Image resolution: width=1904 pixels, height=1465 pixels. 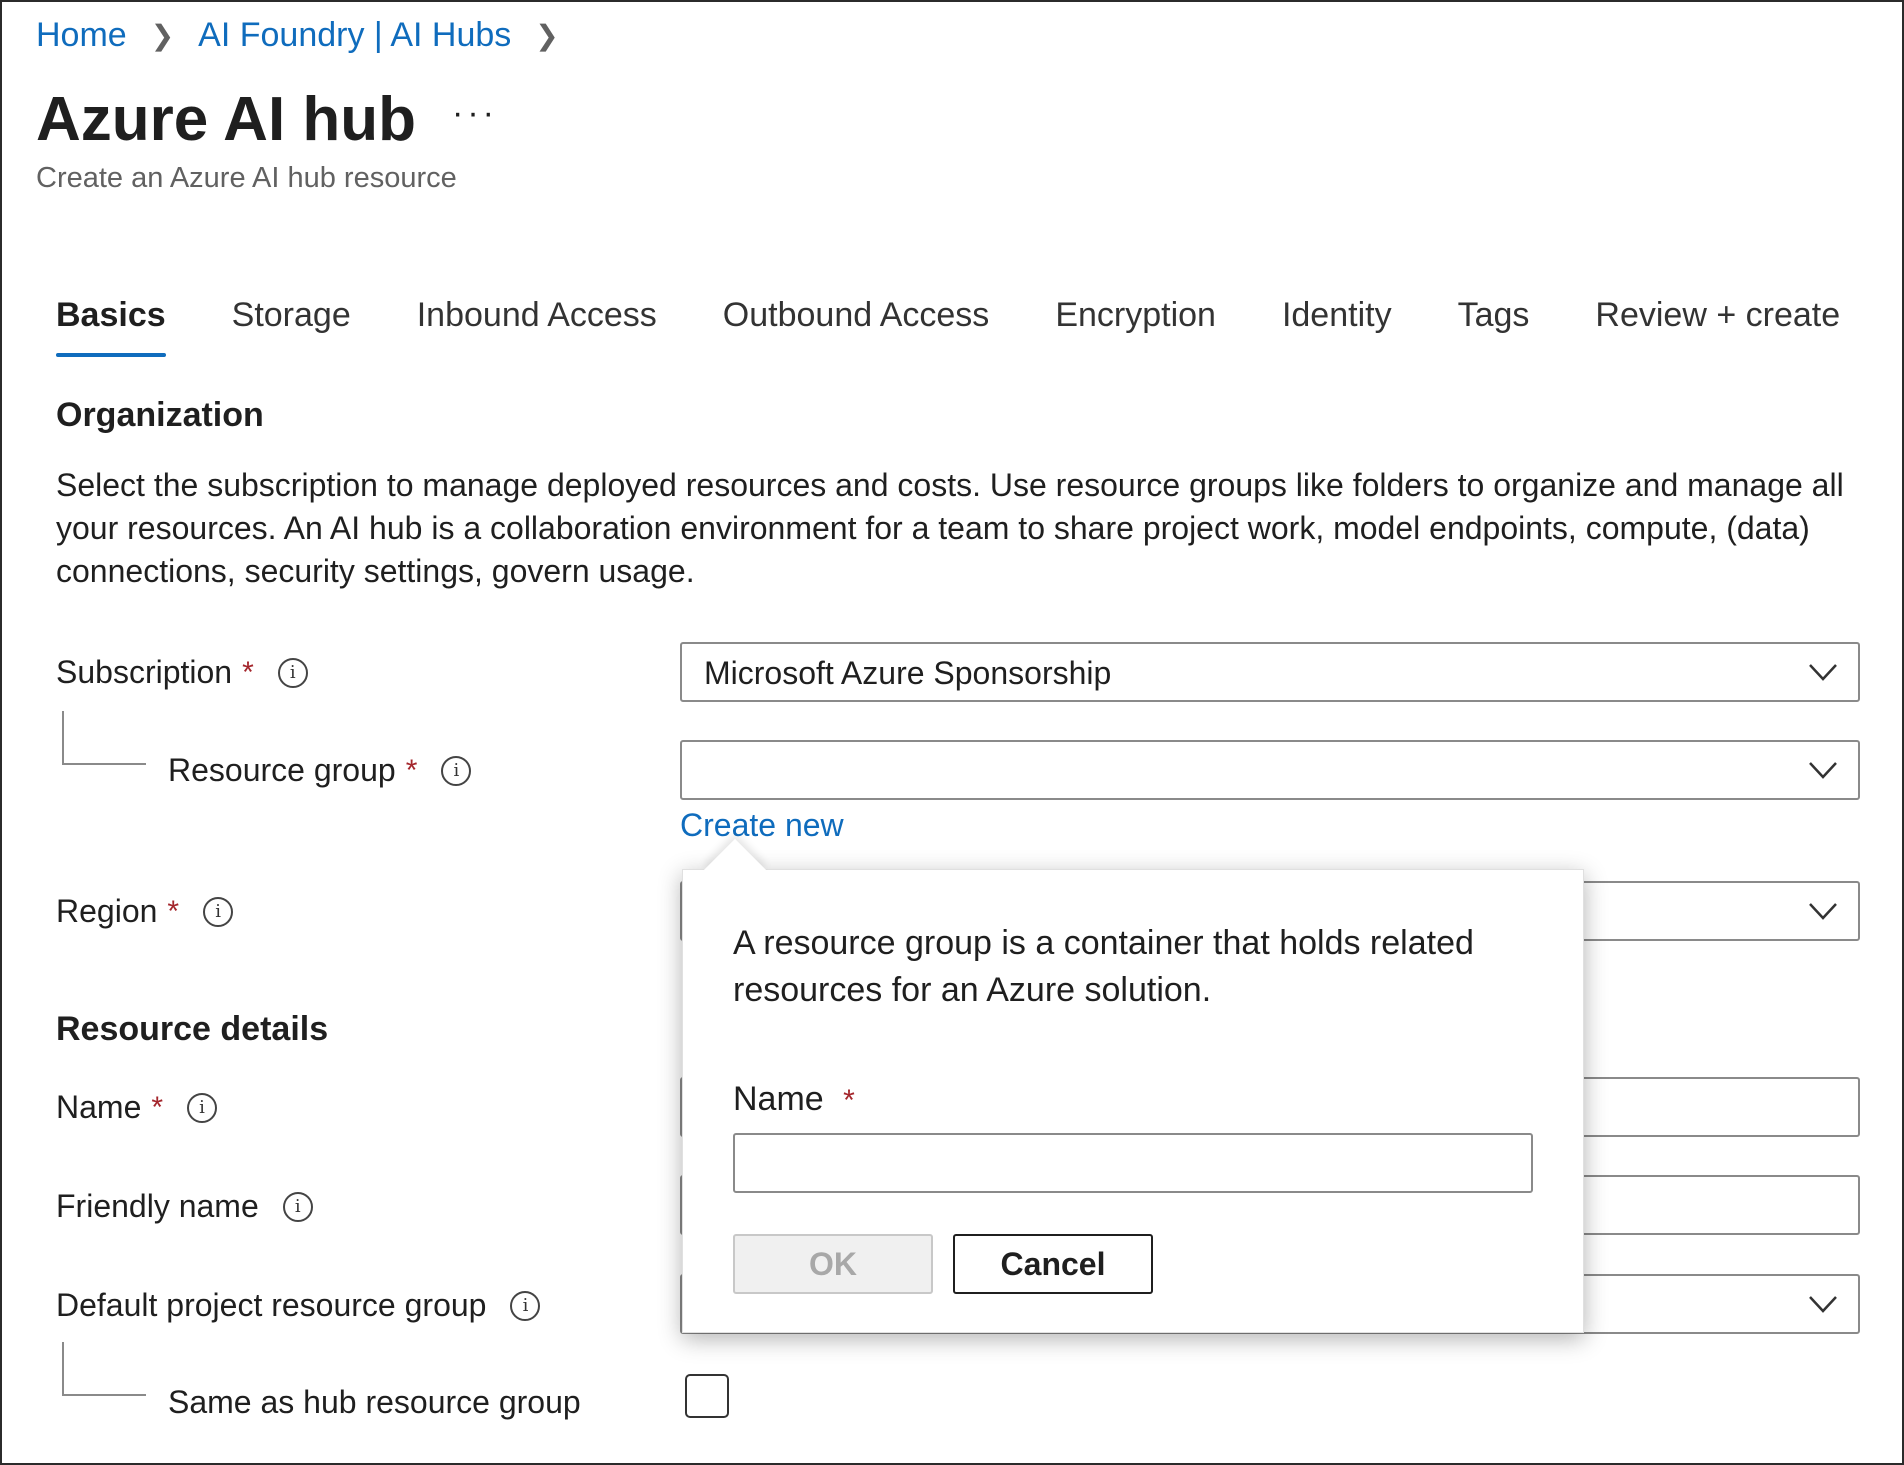 What do you see at coordinates (1494, 326) in the screenshot?
I see `tab-tags: Tags` at bounding box center [1494, 326].